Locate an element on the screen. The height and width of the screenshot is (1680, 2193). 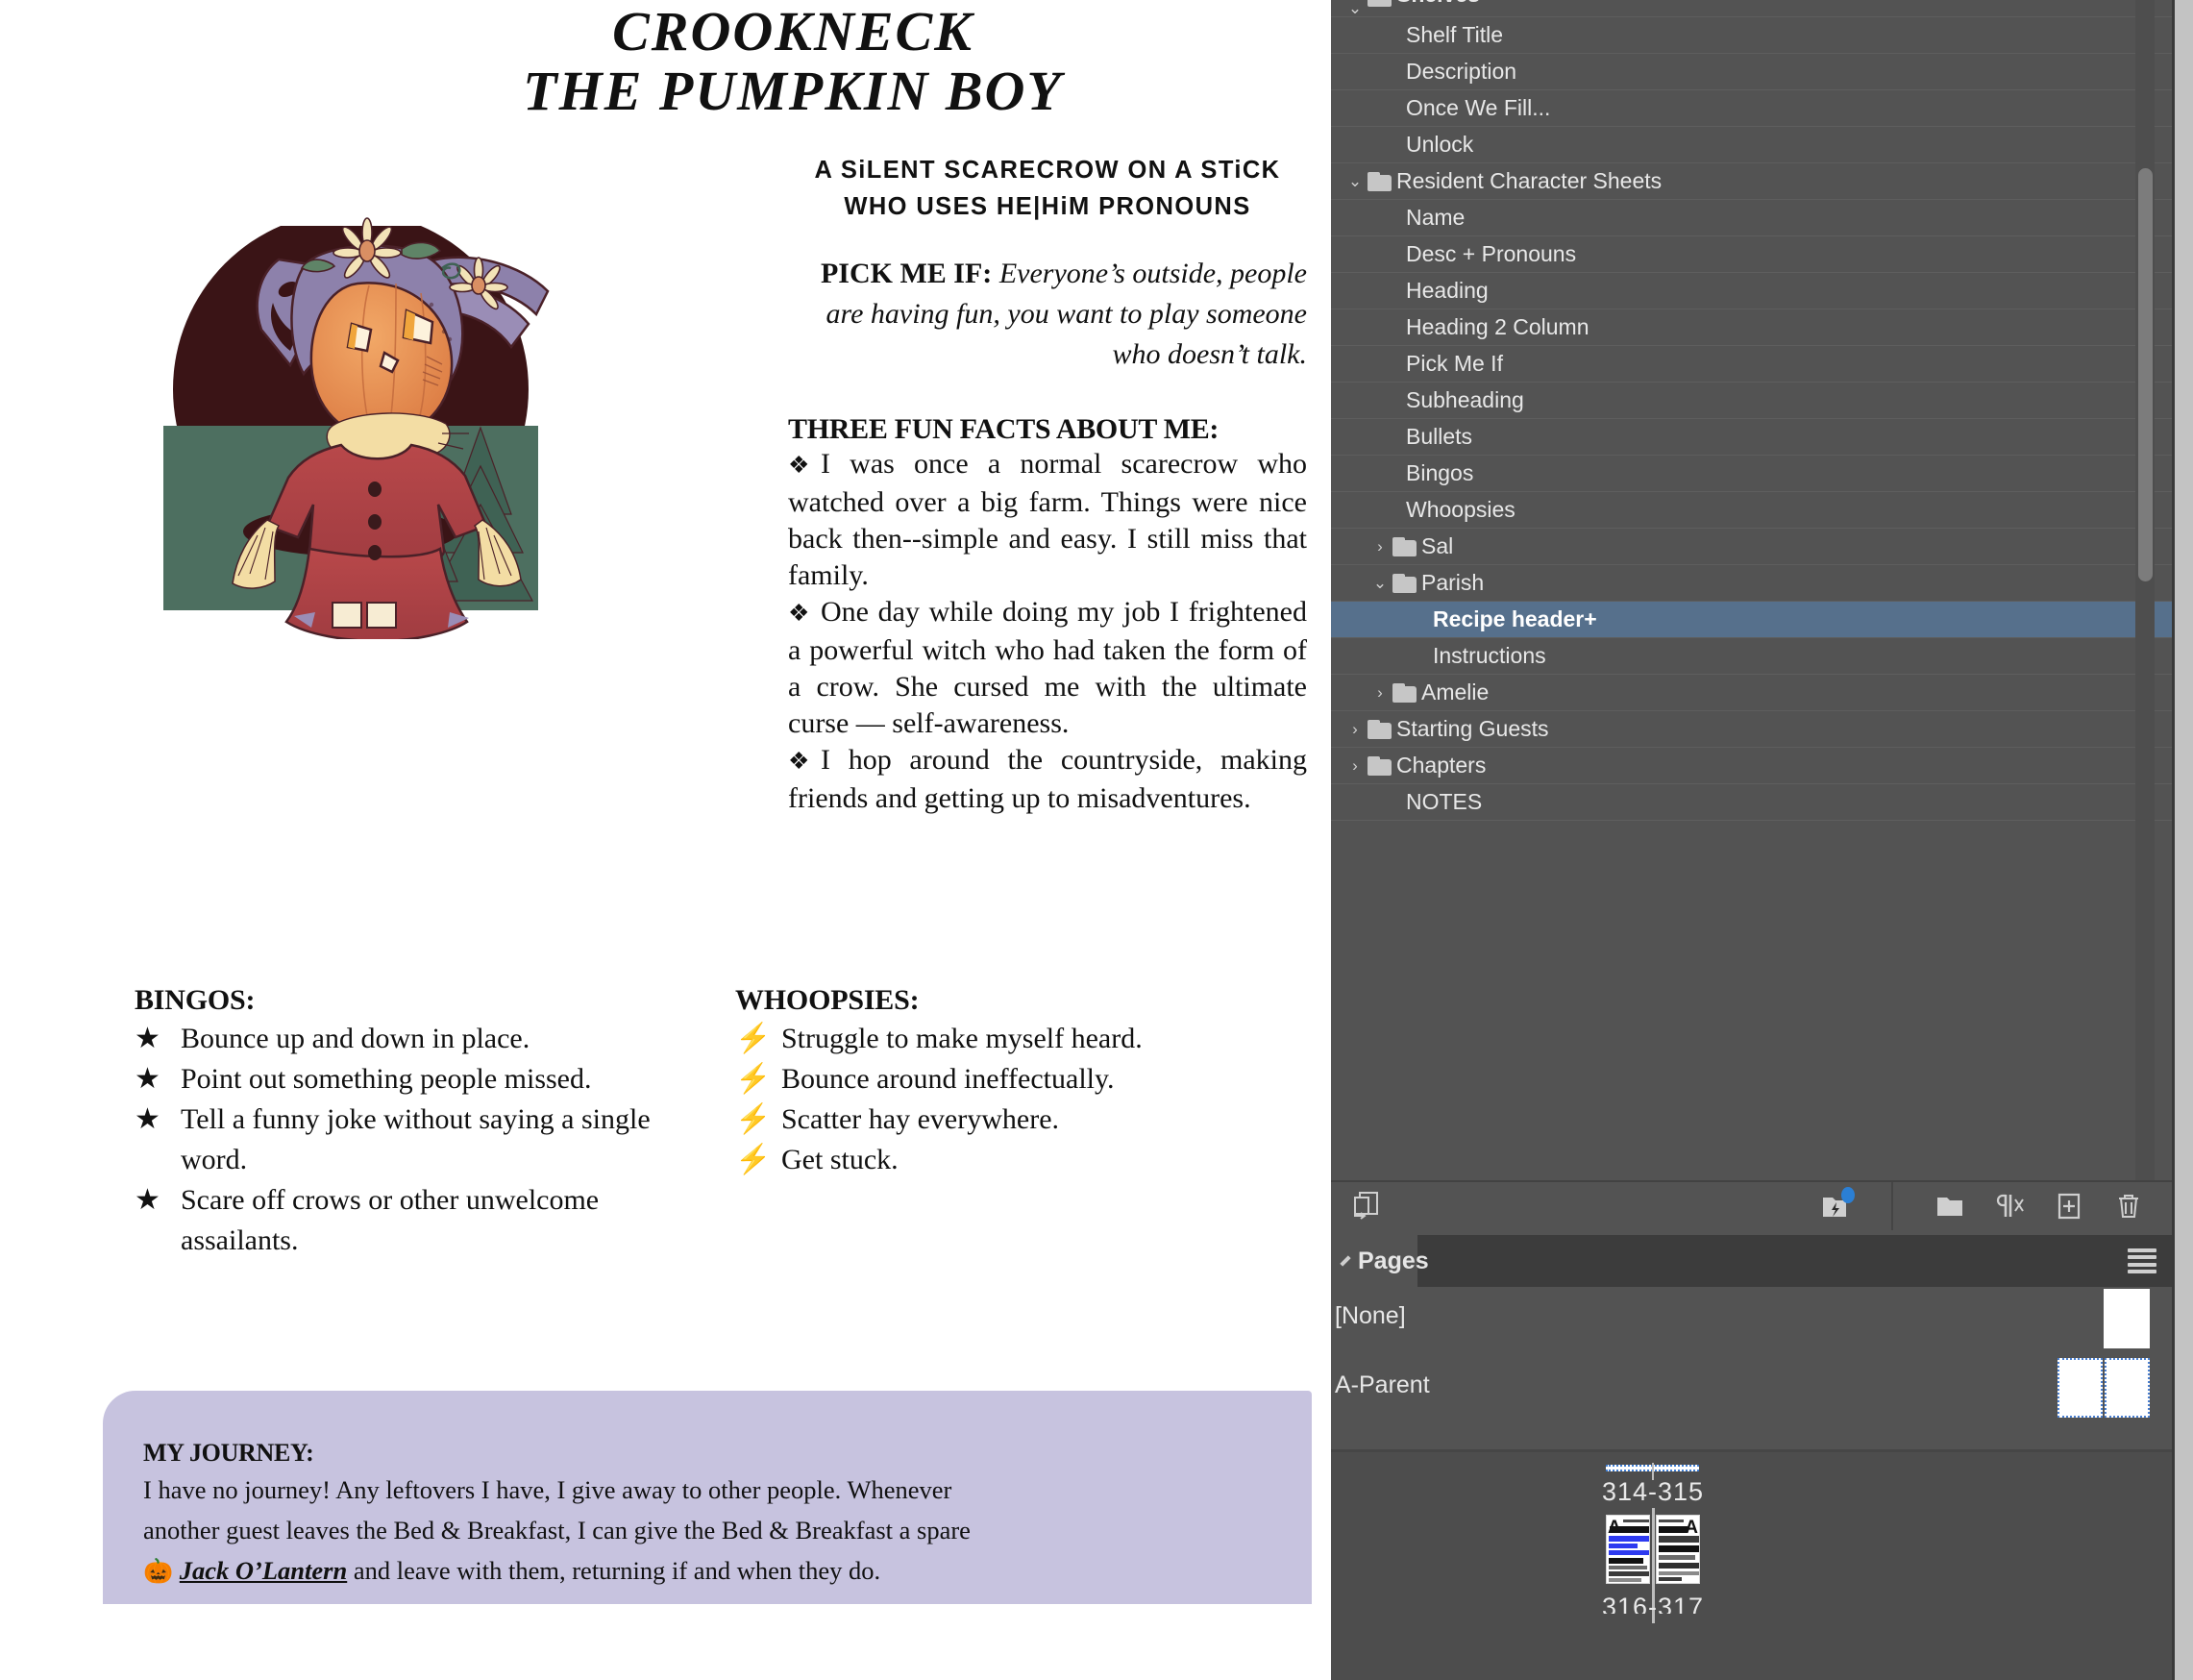
layer-label: Shelf Title is located at coordinates (1454, 34).